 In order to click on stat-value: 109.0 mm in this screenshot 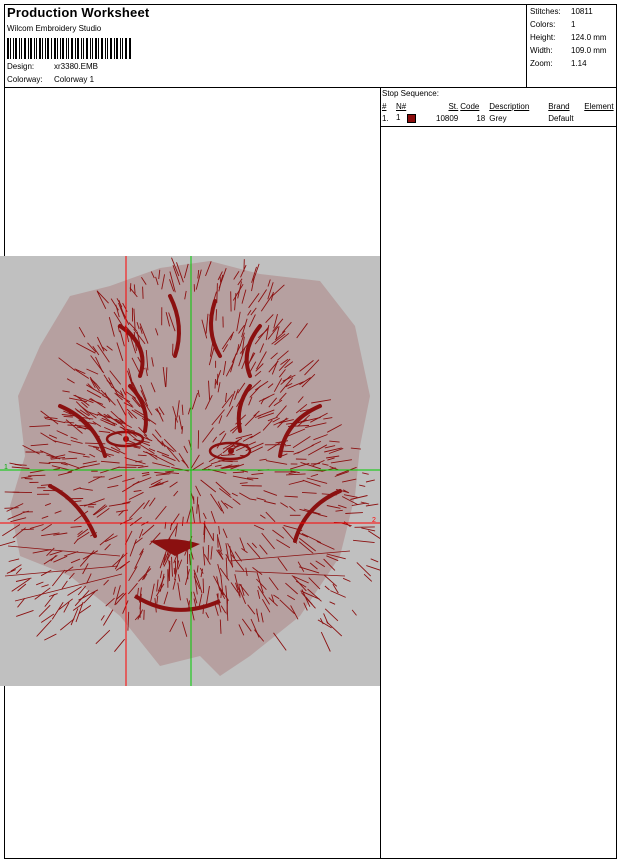, I will do `click(589, 50)`.